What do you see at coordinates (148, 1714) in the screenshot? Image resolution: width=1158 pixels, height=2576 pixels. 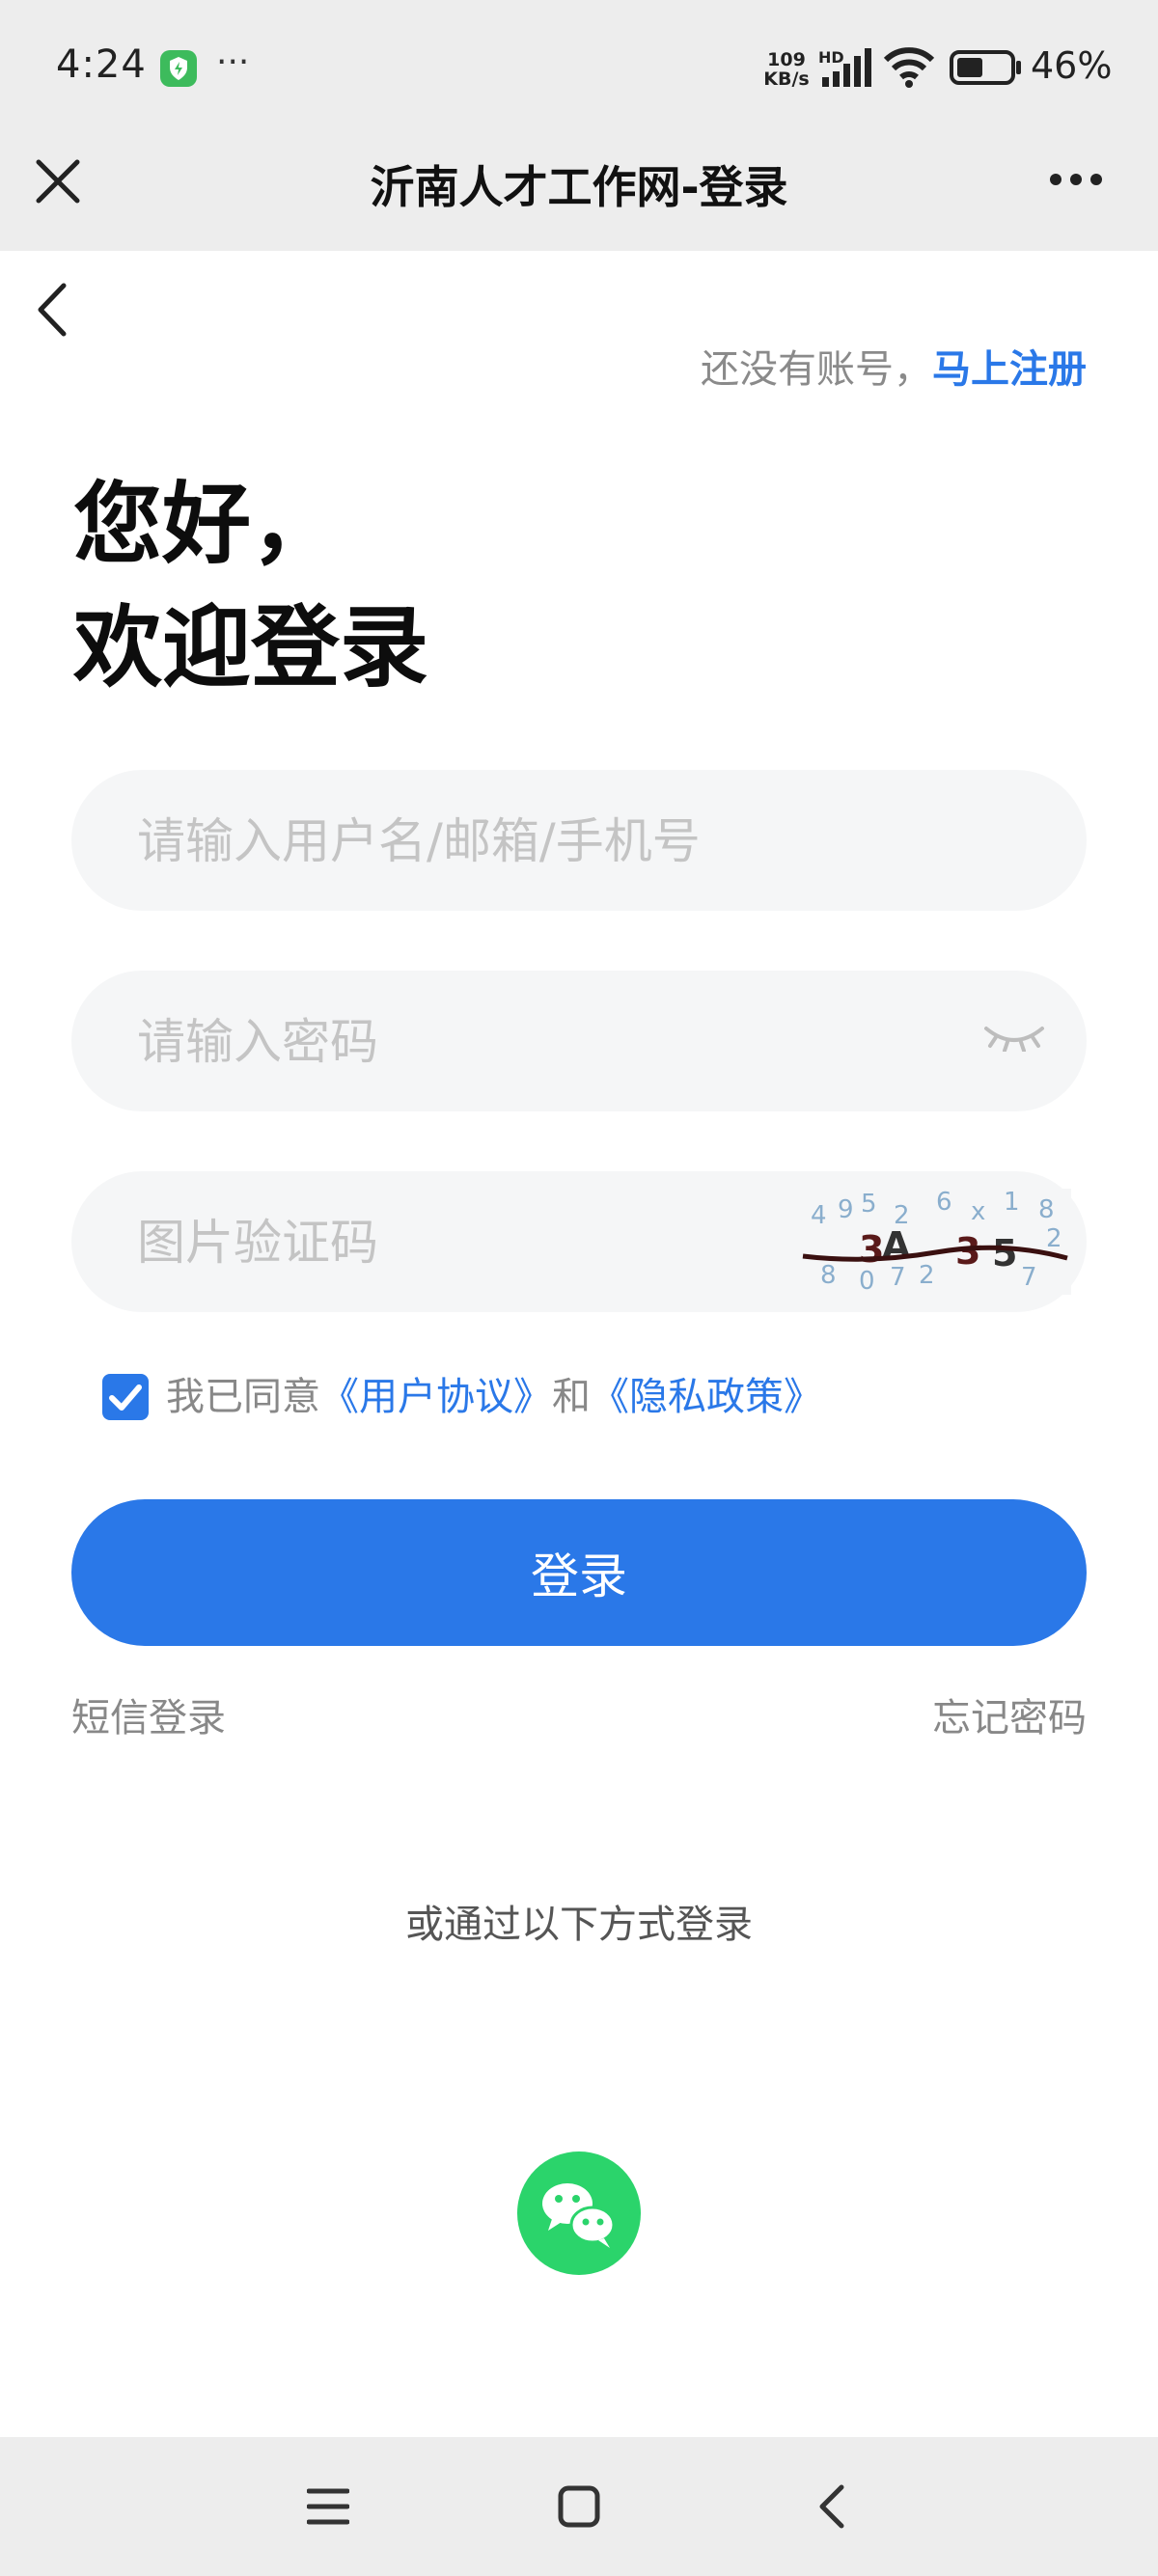 I see `sms-login-link: 短信登录` at bounding box center [148, 1714].